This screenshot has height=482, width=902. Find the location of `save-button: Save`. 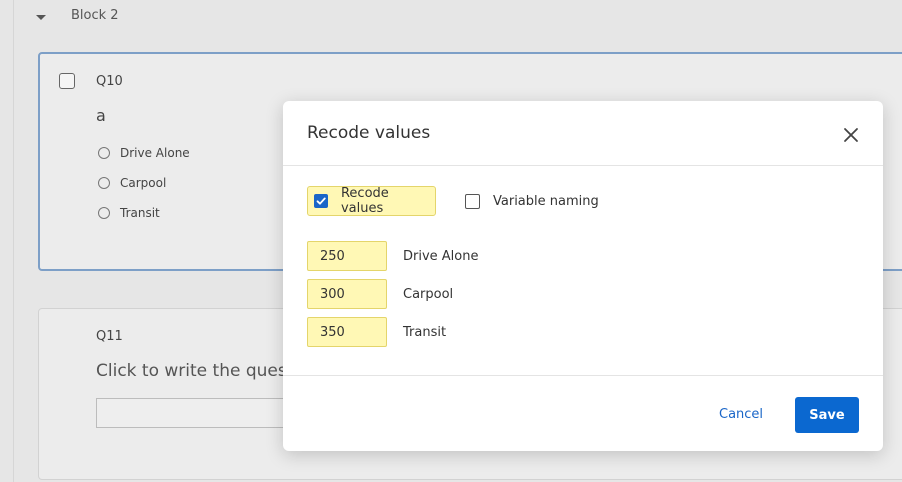

save-button: Save is located at coordinates (827, 415).